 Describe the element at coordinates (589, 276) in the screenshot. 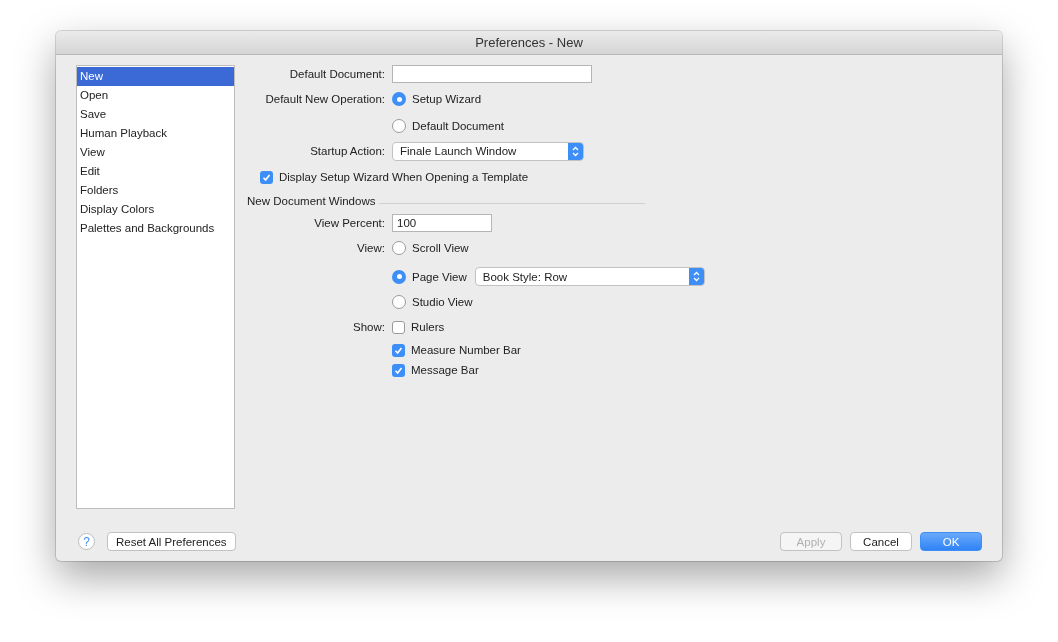

I see `page-view-dropdown: Book Style: Row` at that location.